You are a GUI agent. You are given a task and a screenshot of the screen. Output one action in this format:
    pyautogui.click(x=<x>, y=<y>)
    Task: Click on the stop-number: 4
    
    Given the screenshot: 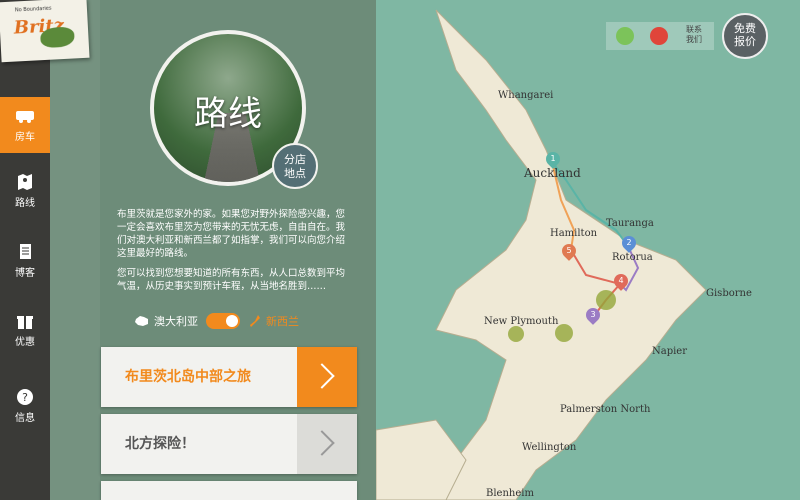 What is the action you would take?
    pyautogui.click(x=621, y=280)
    